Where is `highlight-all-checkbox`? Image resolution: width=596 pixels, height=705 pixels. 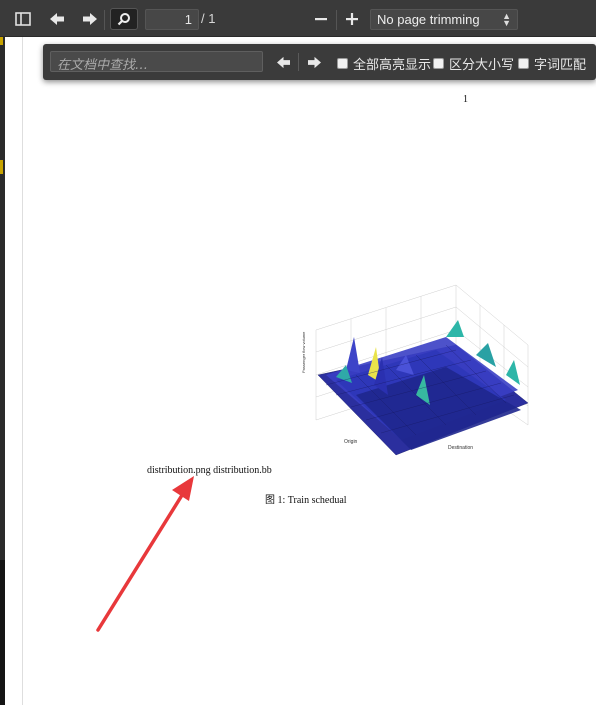
highlight-all-checkbox is located at coordinates (342, 63).